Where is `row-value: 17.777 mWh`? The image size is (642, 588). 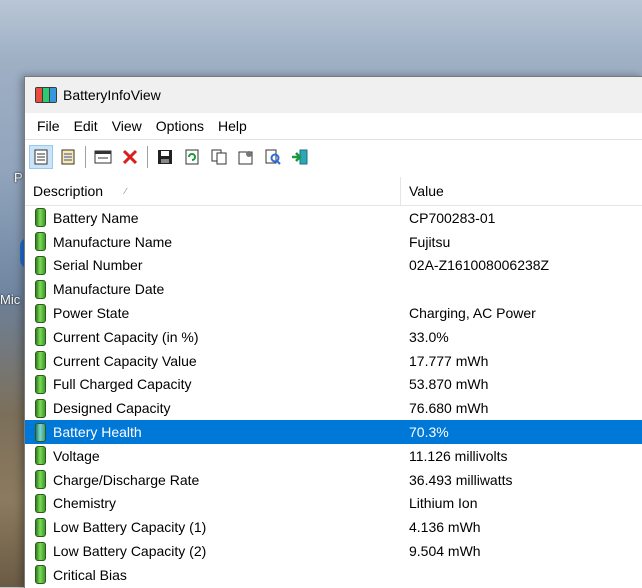 row-value: 17.777 mWh is located at coordinates (449, 360).